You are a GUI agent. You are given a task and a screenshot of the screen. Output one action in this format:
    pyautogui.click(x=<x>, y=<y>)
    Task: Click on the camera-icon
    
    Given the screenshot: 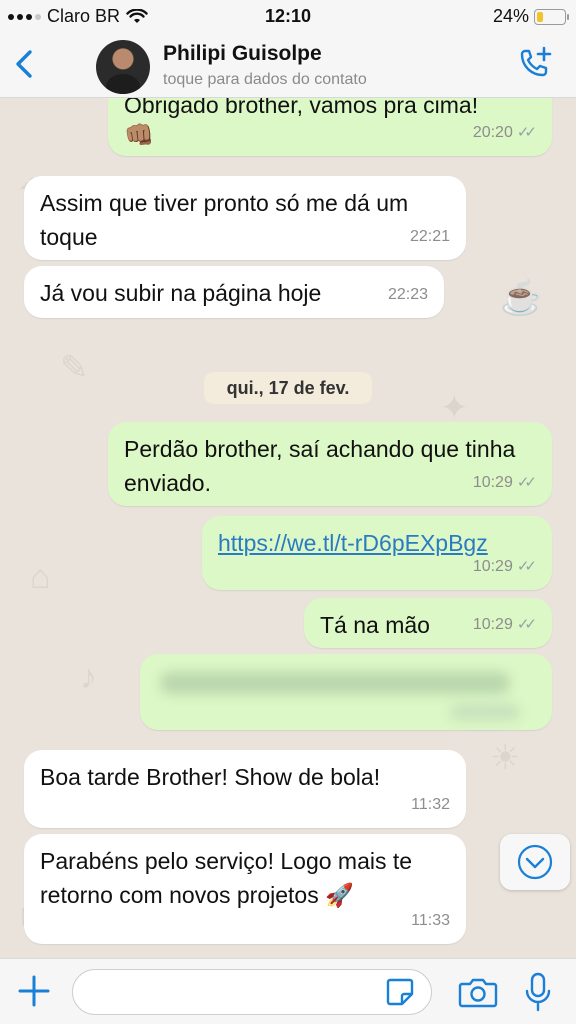 What is the action you would take?
    pyautogui.click(x=478, y=993)
    